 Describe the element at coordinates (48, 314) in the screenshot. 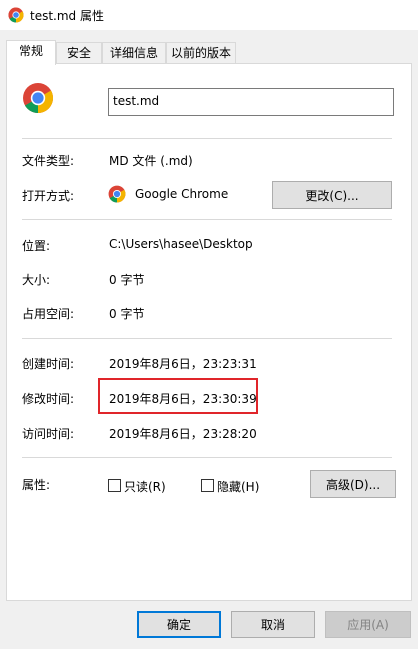

I see `size-on-disk-label: 占用空间:` at that location.